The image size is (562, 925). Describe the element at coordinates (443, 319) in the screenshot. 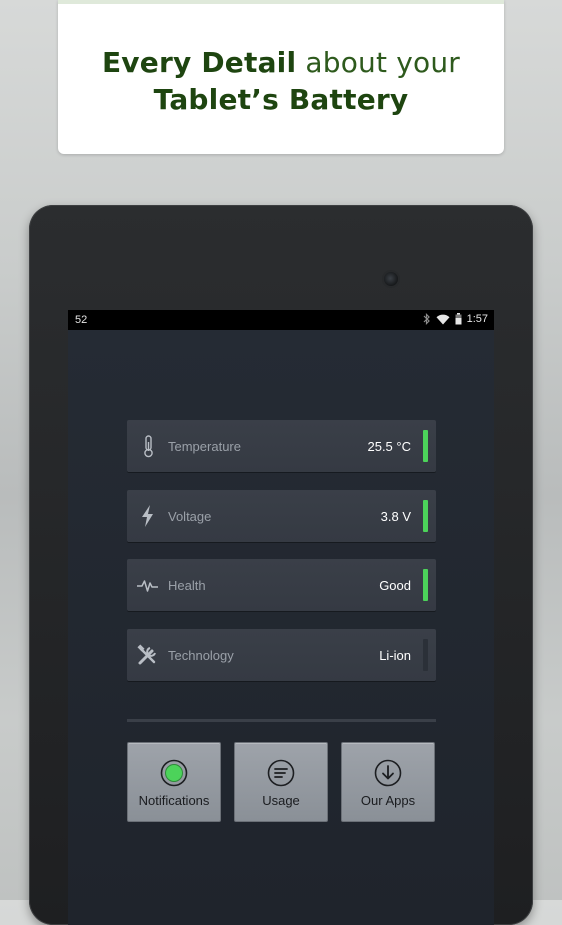

I see `wifi-icon` at that location.